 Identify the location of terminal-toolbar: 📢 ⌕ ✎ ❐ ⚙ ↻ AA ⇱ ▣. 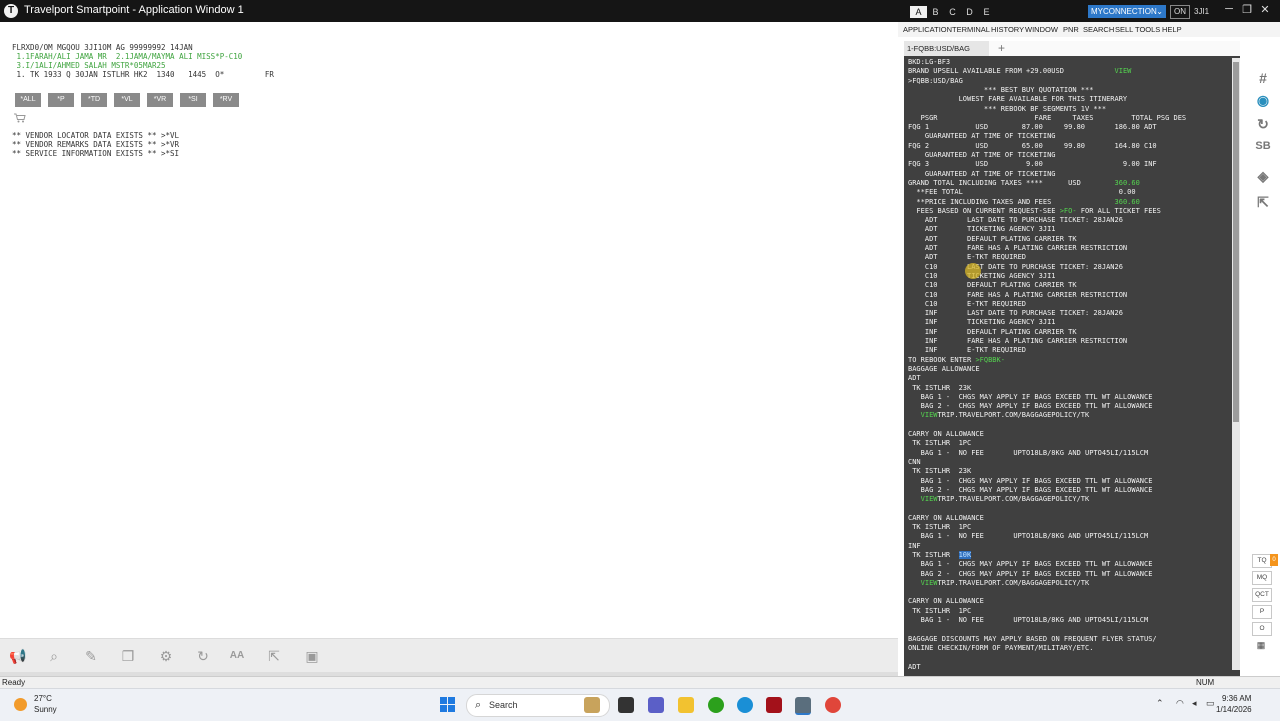
(449, 655).